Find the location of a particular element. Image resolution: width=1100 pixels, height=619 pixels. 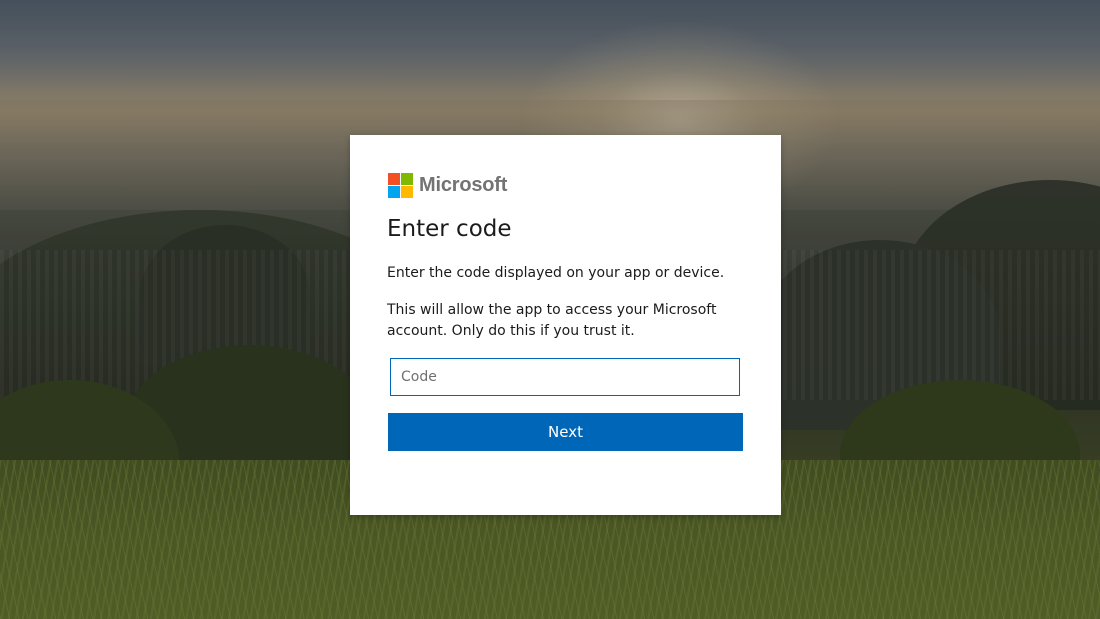

logo-square-green is located at coordinates (407, 179).